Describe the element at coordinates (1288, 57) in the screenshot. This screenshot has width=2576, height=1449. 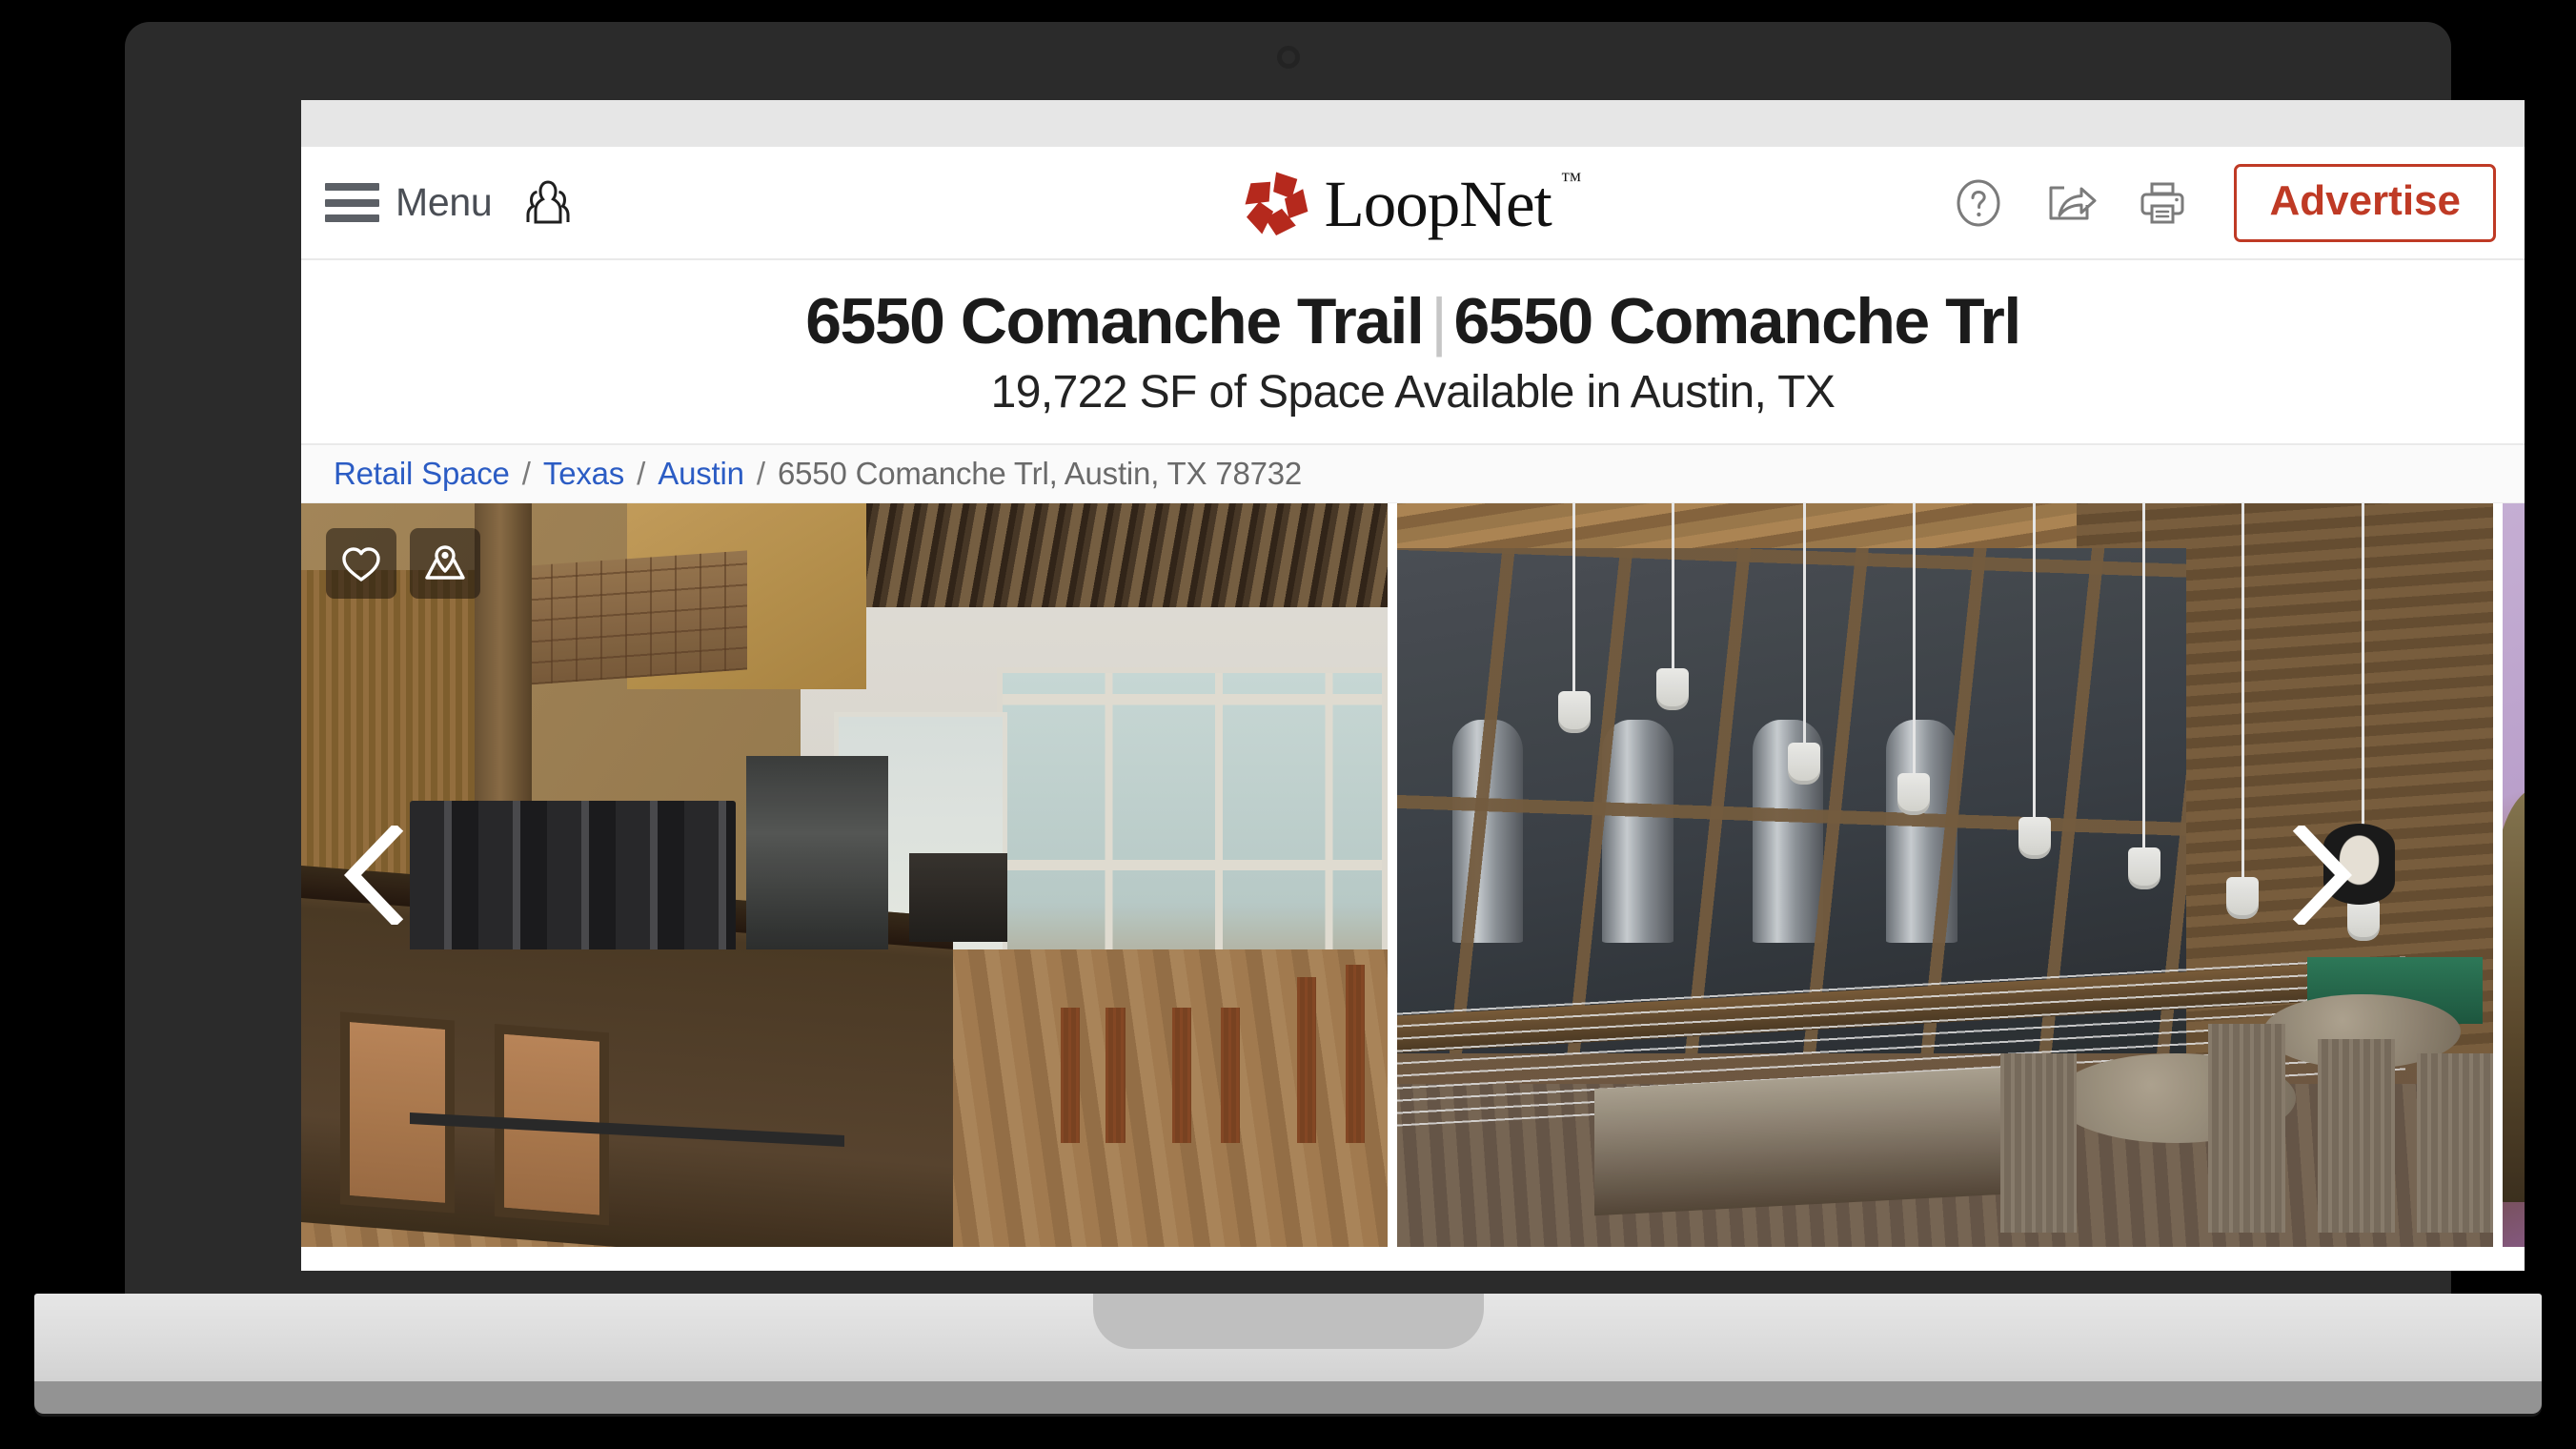
I see `webcam-icon` at that location.